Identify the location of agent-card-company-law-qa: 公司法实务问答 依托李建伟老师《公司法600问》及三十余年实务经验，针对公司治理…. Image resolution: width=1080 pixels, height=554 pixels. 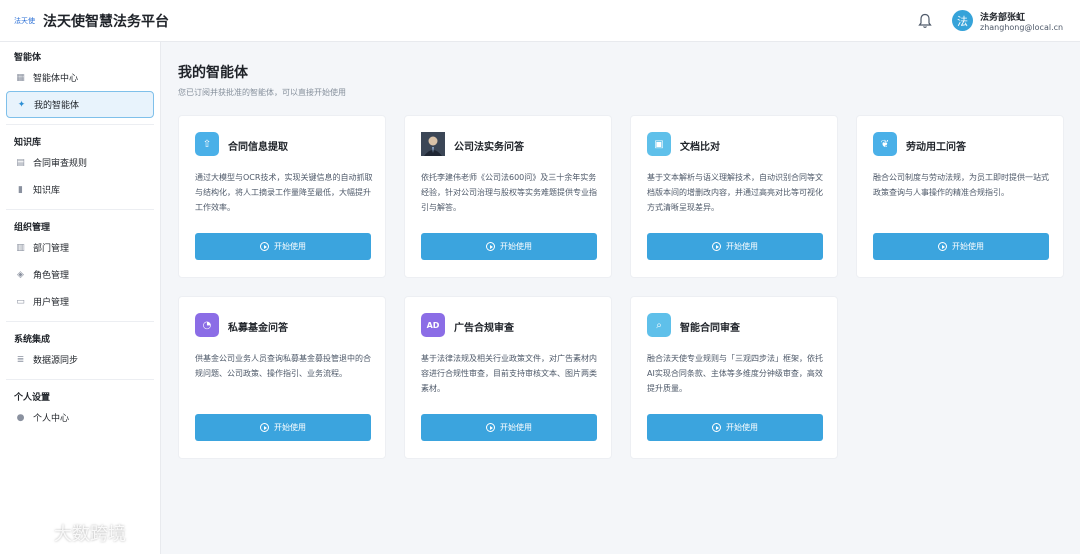
(508, 196).